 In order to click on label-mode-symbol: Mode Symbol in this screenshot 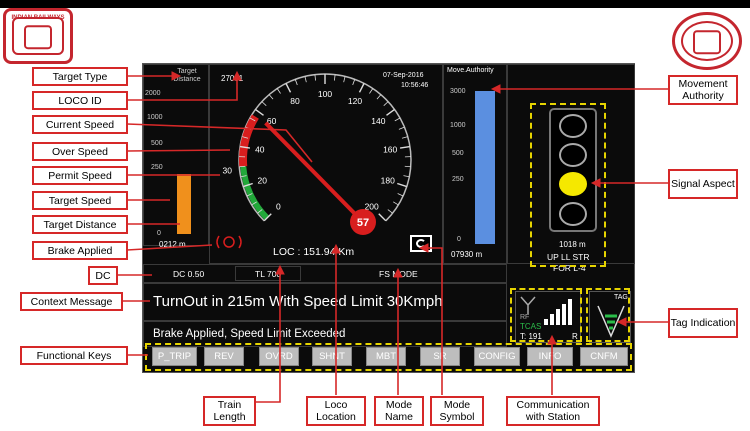, I will do `click(457, 411)`.